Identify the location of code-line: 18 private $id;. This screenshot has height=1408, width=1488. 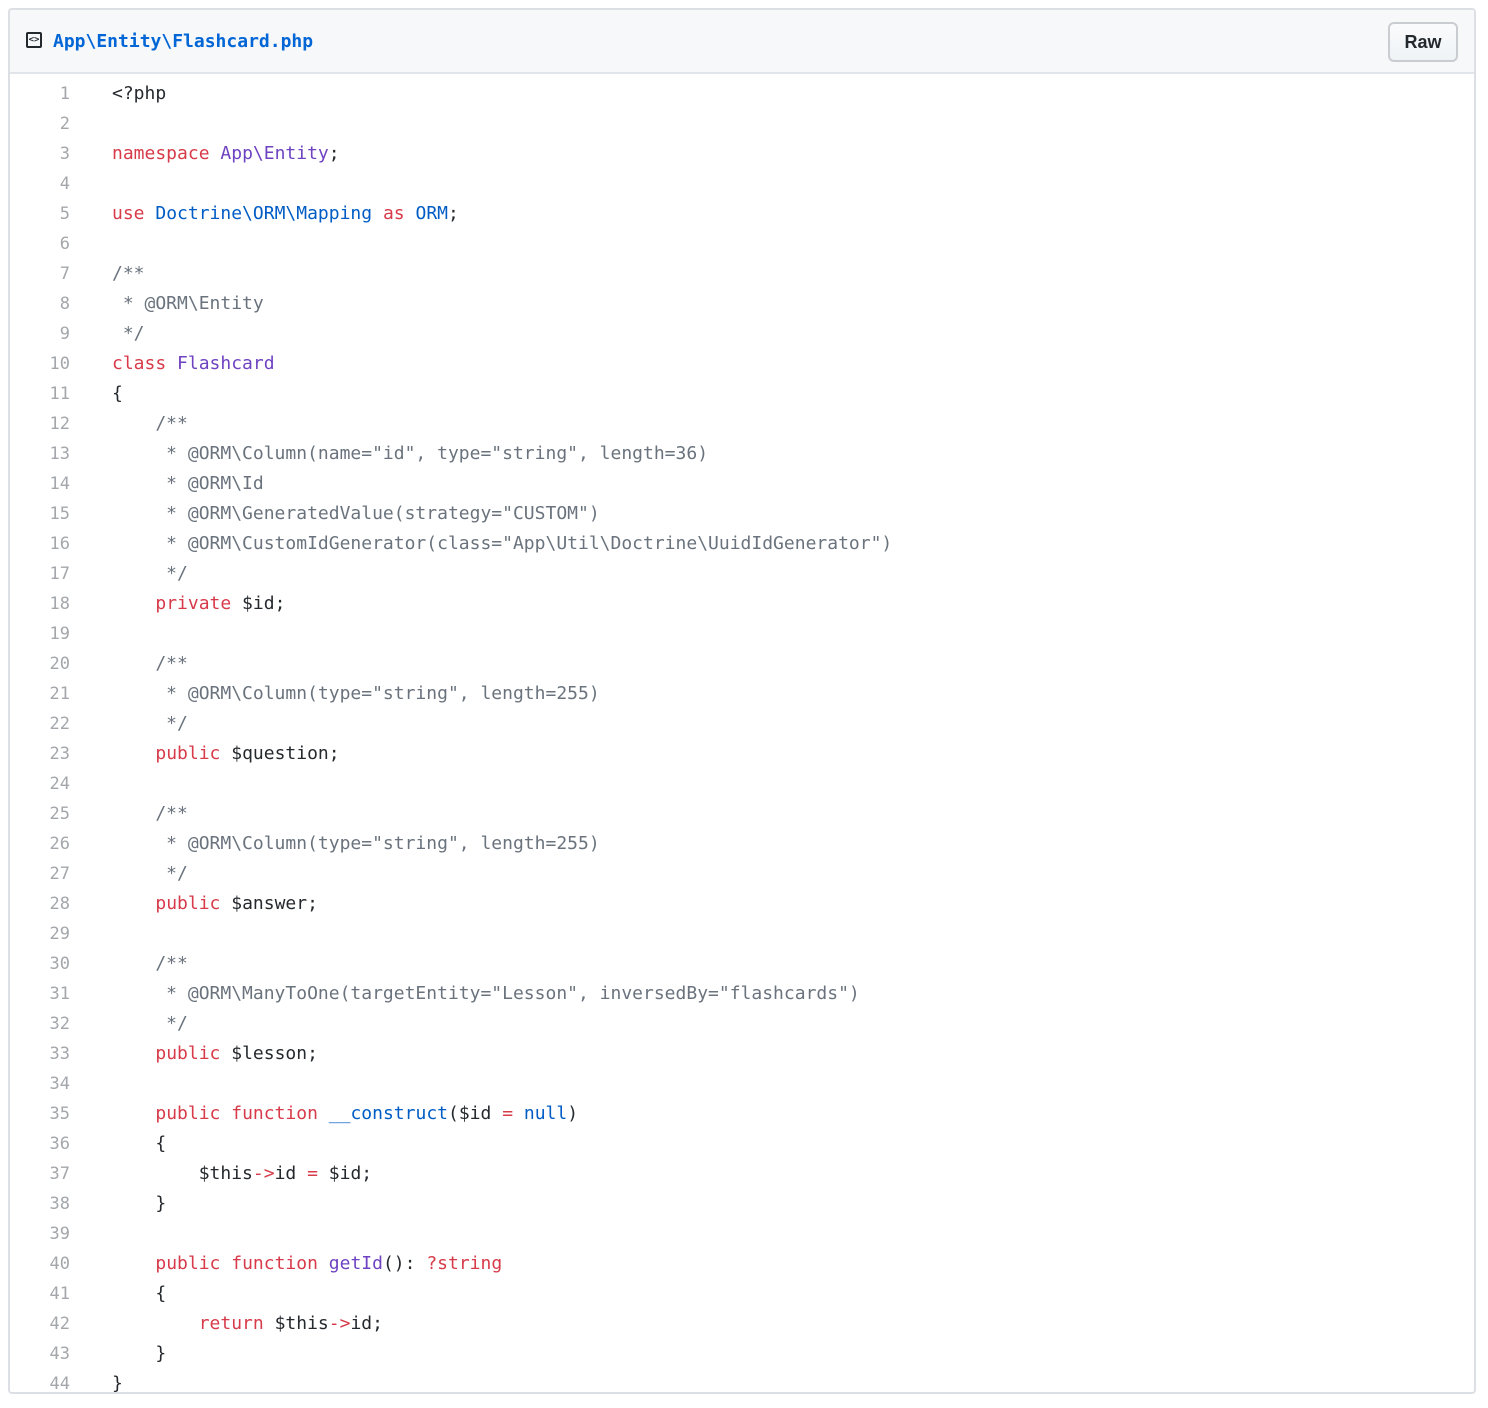
(742, 604).